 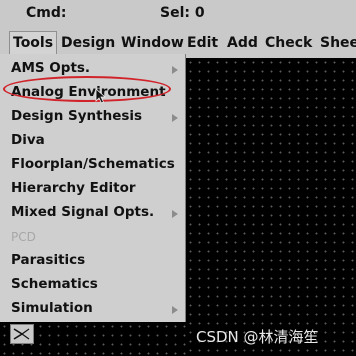 I want to click on status-bar: Cmd: Sel: 0, so click(x=178, y=14).